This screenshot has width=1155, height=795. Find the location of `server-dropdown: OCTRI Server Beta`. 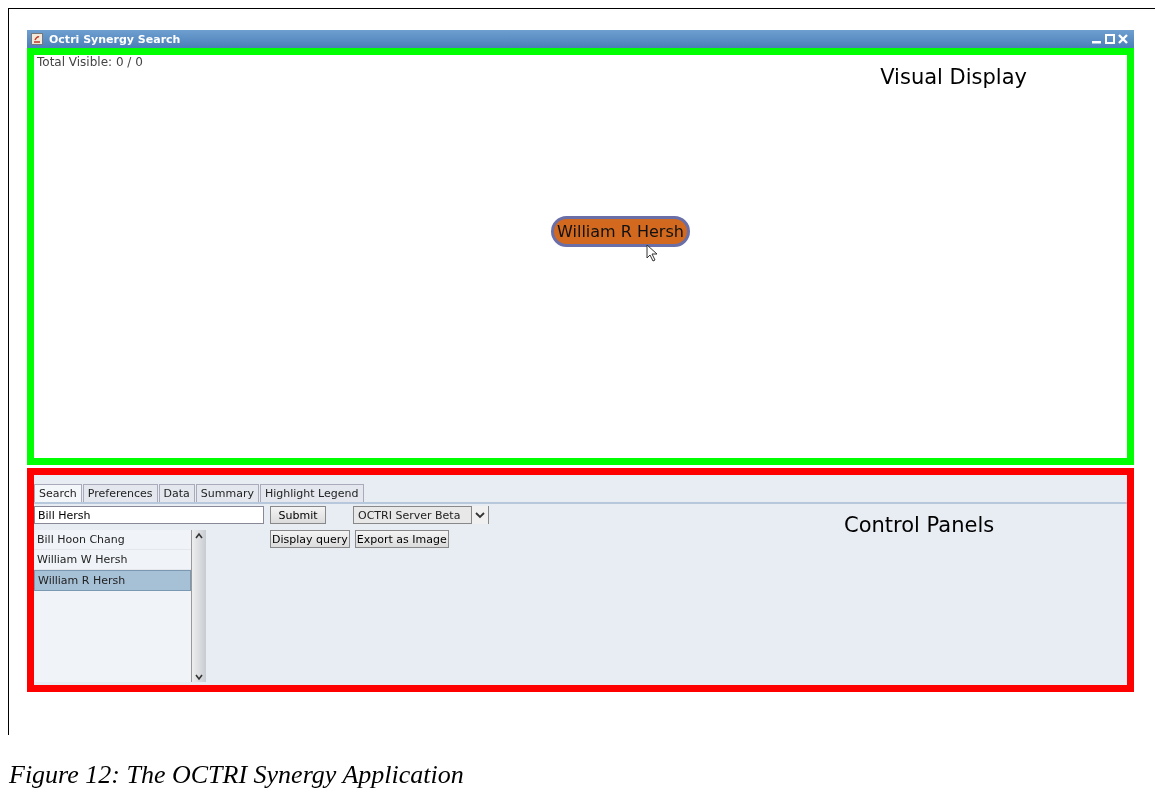

server-dropdown: OCTRI Server Beta is located at coordinates (421, 515).